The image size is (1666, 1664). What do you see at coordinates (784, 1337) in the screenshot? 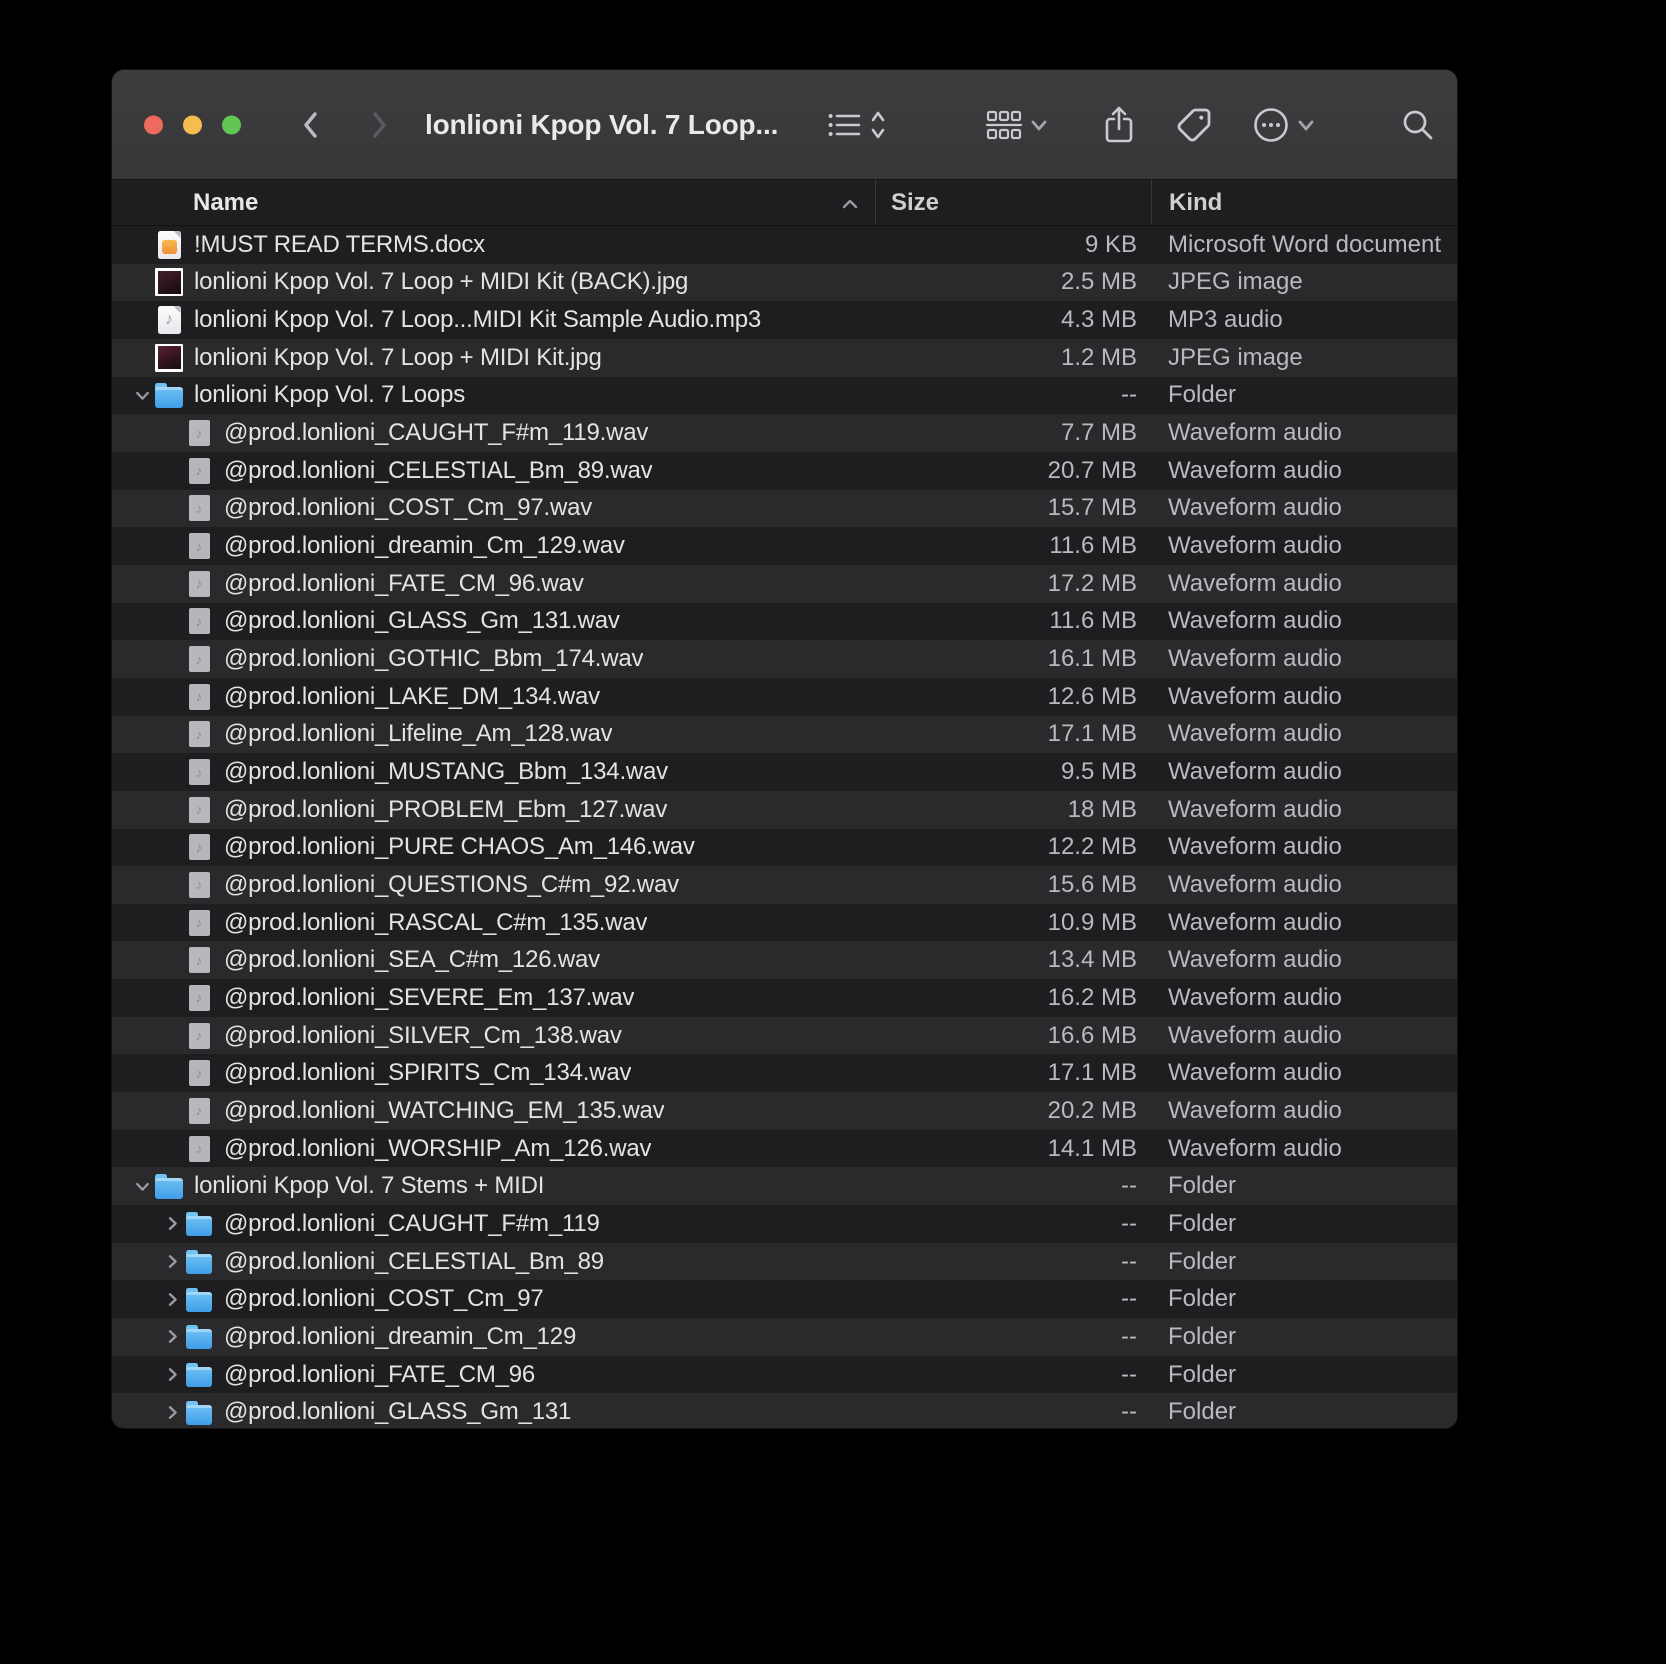
I see `table-row: @prod.lonlioni_dreamin_Cm_129 -- Folder` at bounding box center [784, 1337].